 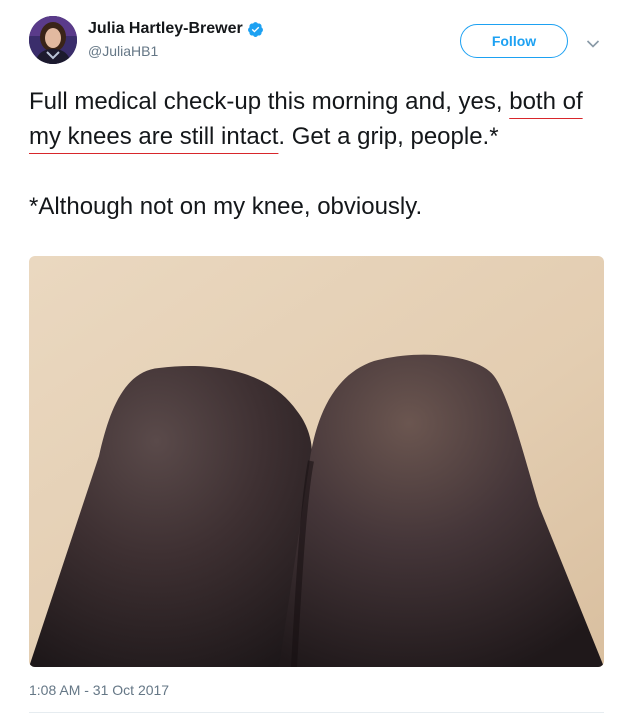 What do you see at coordinates (593, 42) in the screenshot?
I see `chevron-down-icon` at bounding box center [593, 42].